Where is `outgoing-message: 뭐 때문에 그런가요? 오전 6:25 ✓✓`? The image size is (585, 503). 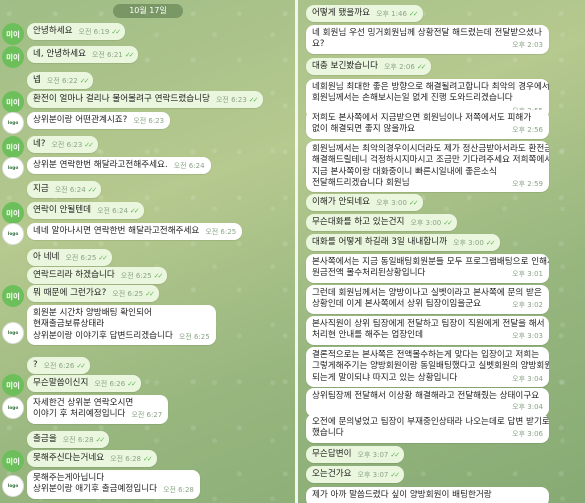
outgoing-message: 뭐 때문에 그런가요? 오전 6:25 ✓✓ is located at coordinates (93, 294).